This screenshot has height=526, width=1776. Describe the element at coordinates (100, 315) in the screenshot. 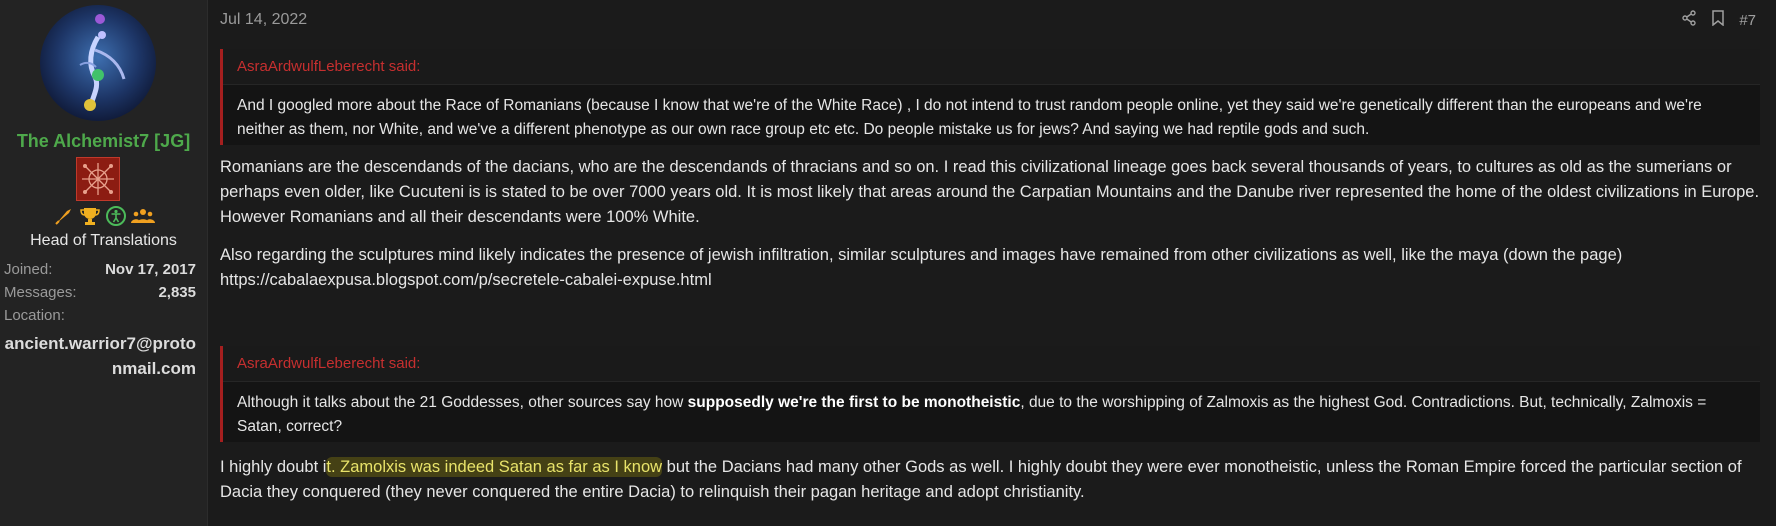

I see `location-row: Location:` at that location.